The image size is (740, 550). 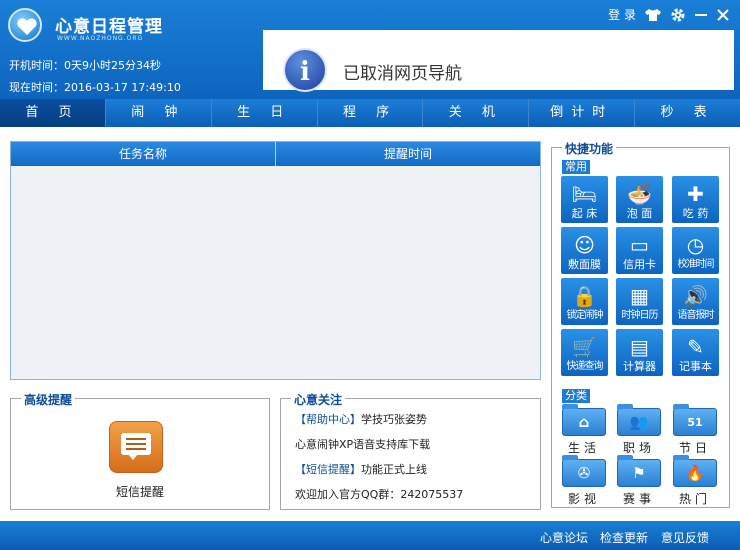 I want to click on calculator-icon: ▤, so click(x=639, y=347).